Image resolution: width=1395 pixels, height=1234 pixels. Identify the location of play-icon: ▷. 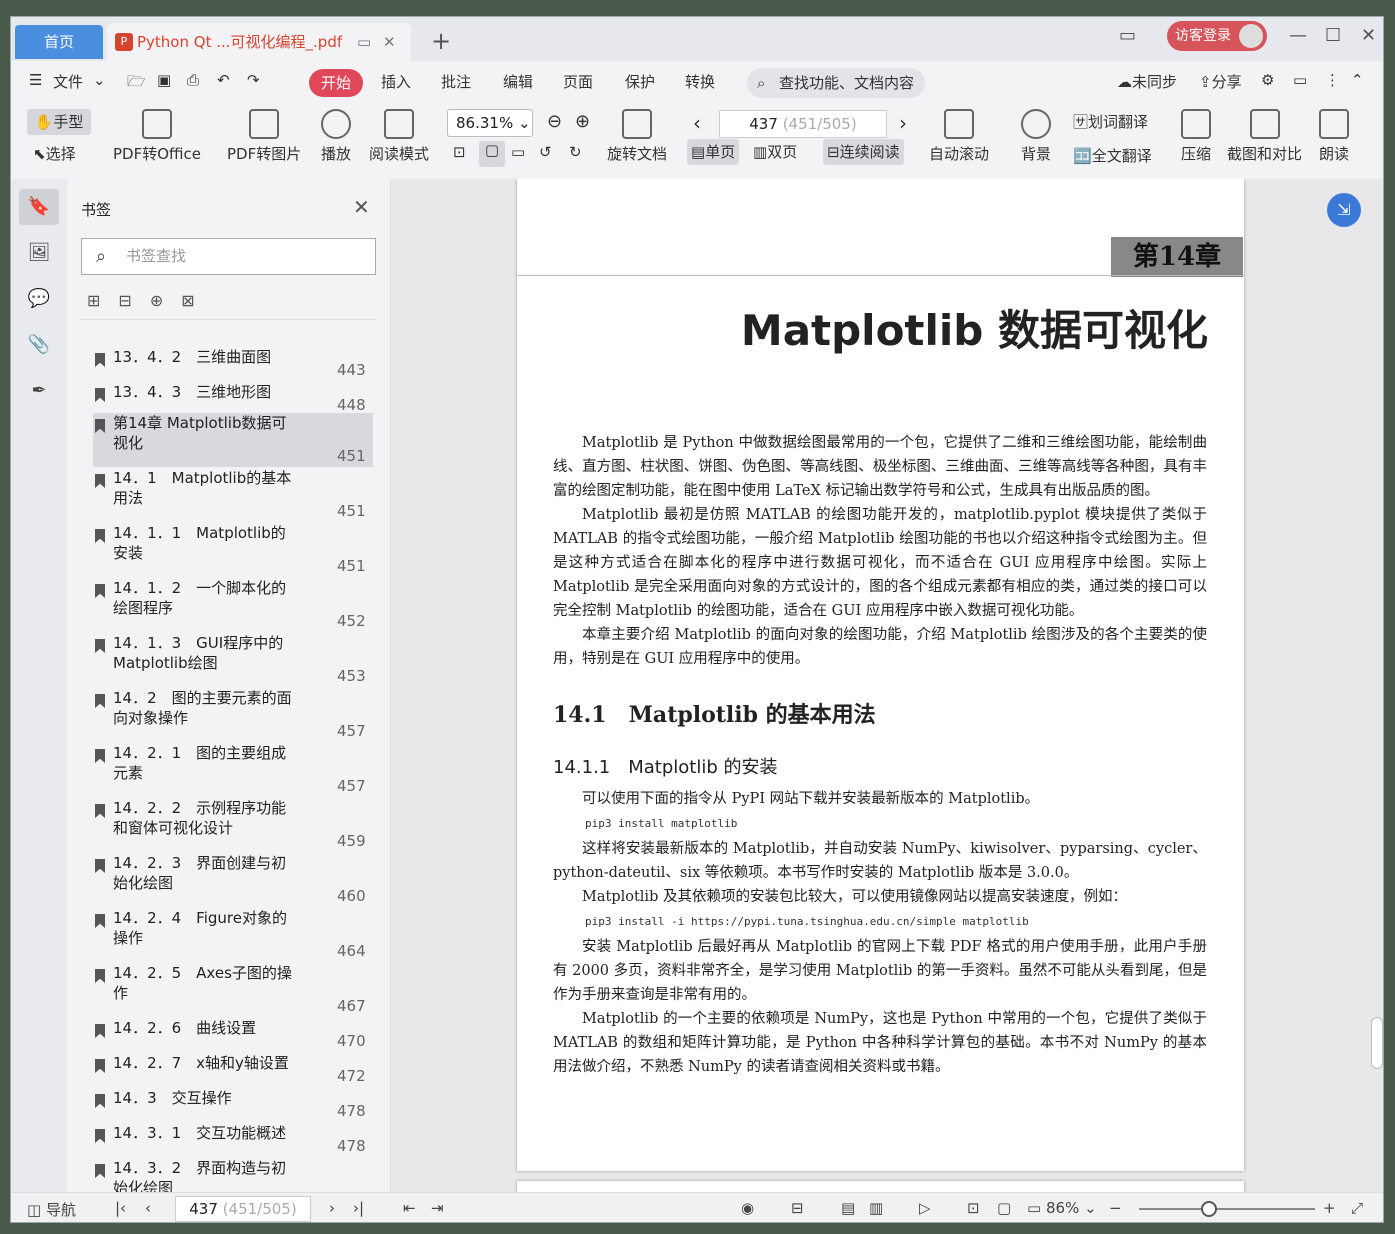
(925, 1208).